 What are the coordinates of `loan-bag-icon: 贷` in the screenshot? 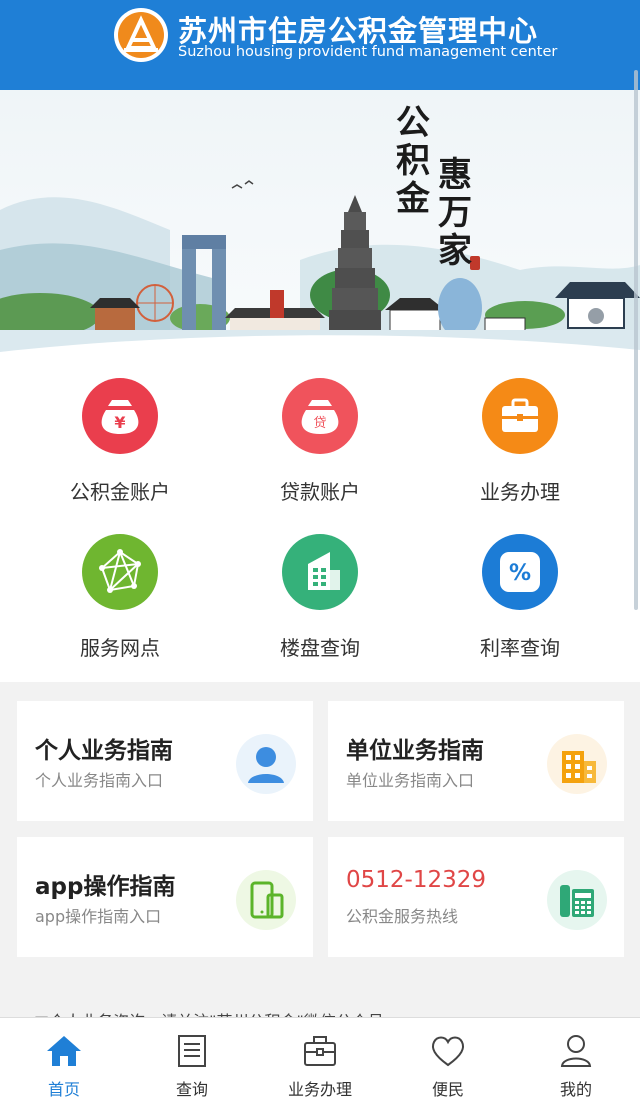 It's located at (320, 416).